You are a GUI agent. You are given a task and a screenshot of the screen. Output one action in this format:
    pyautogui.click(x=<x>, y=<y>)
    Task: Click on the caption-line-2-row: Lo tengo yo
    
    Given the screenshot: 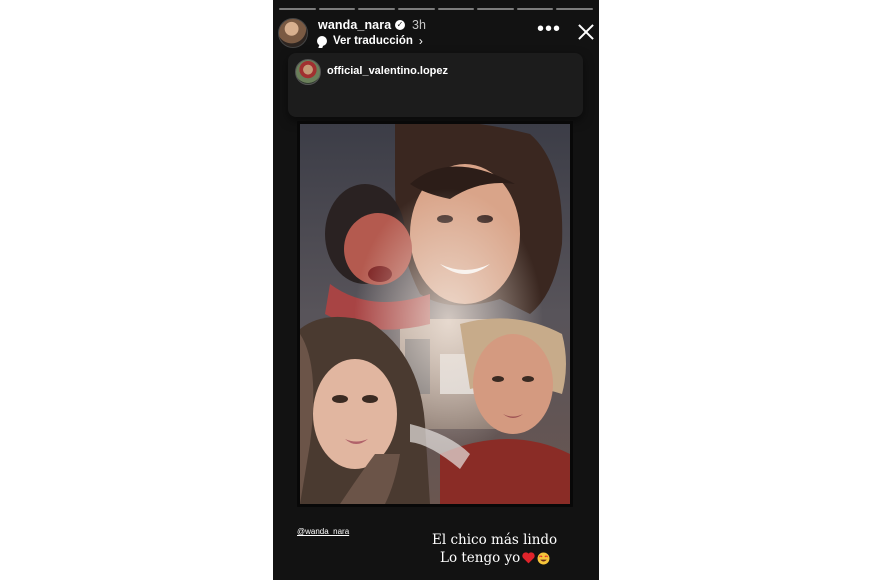 What is the action you would take?
    pyautogui.click(x=495, y=558)
    